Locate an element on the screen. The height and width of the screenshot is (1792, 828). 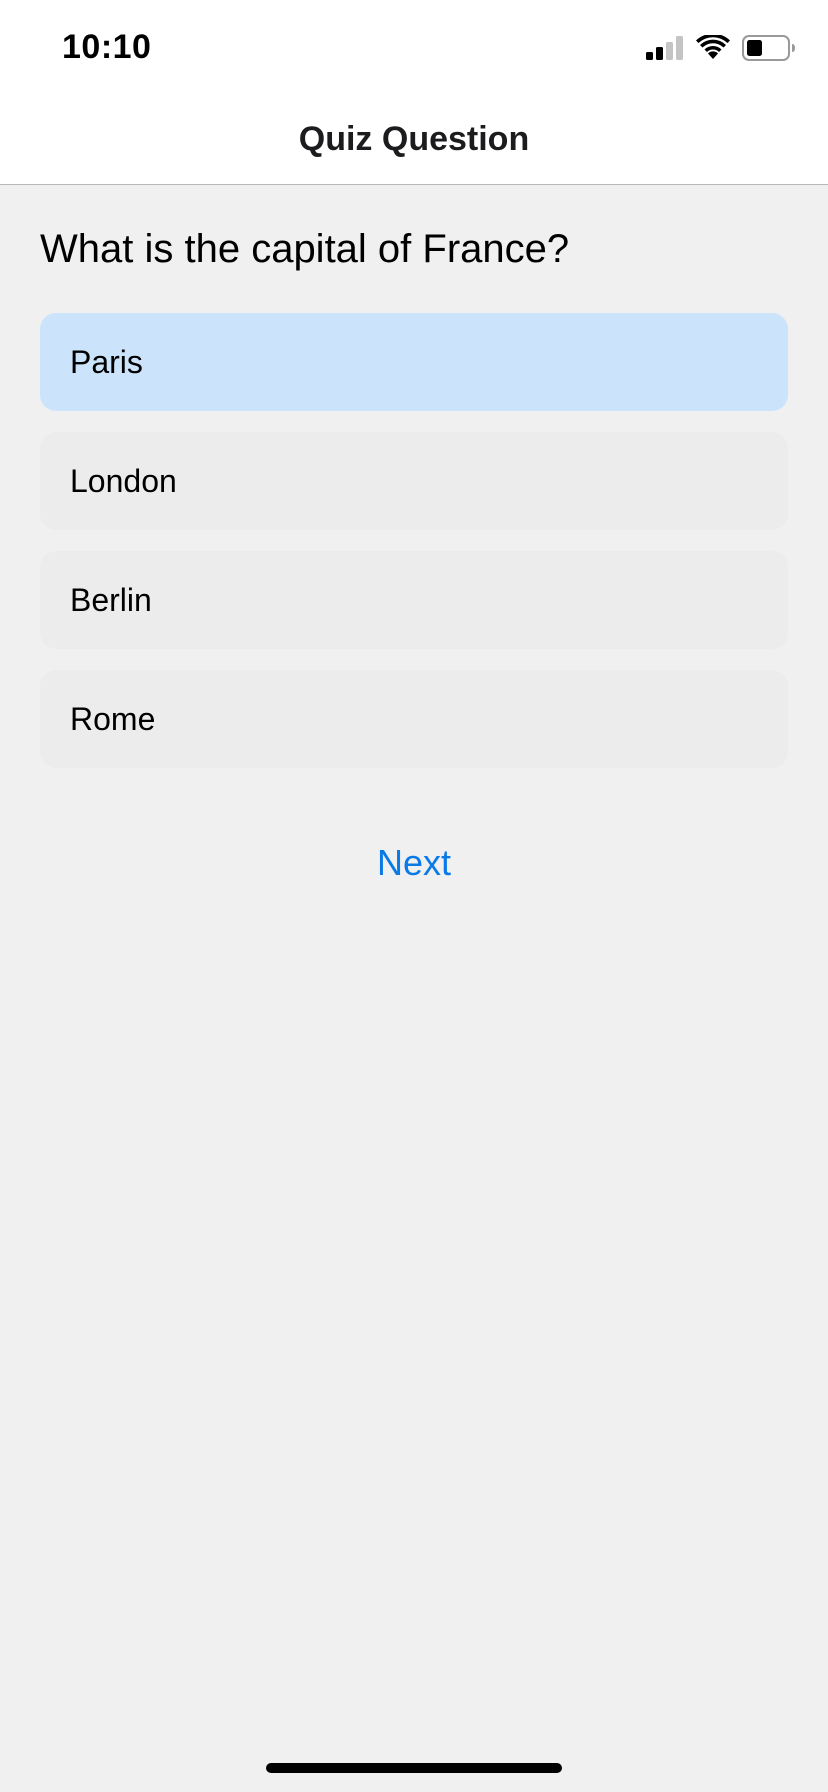
page-title: Quiz Question is located at coordinates (414, 139).